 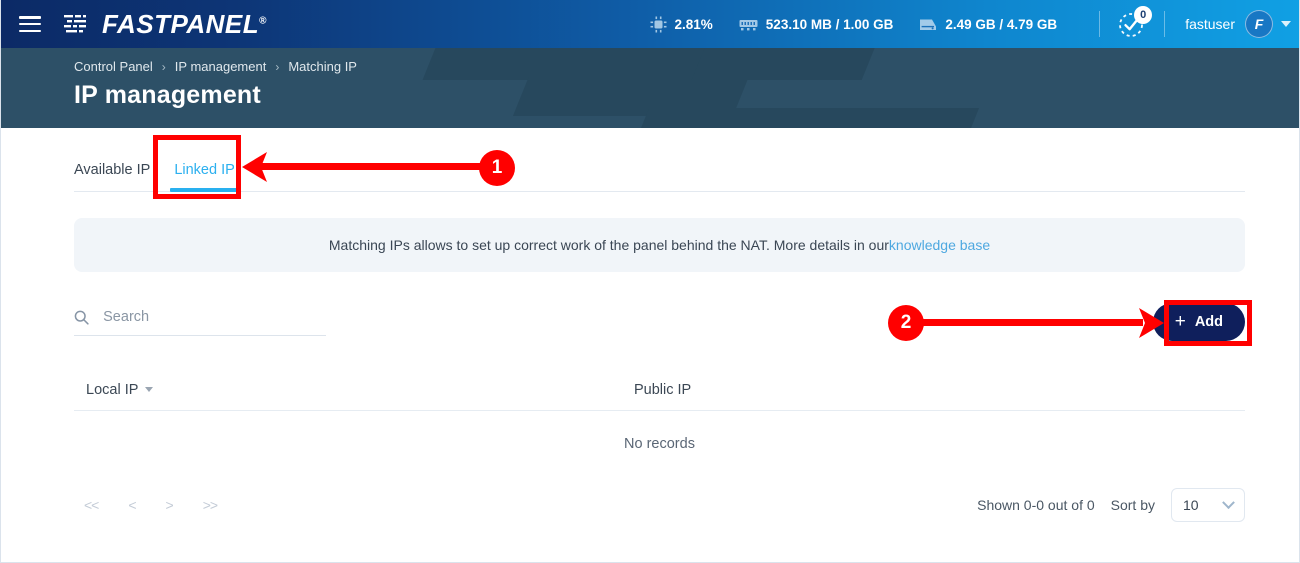 I want to click on annotation-2-badge: 2, so click(x=906, y=323).